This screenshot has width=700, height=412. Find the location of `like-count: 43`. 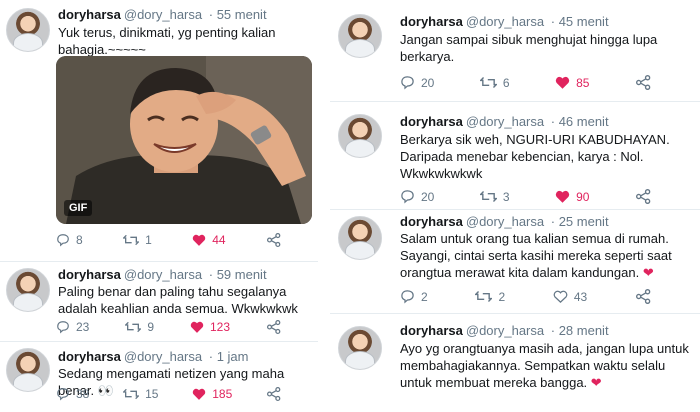

like-count: 43 is located at coordinates (580, 296).